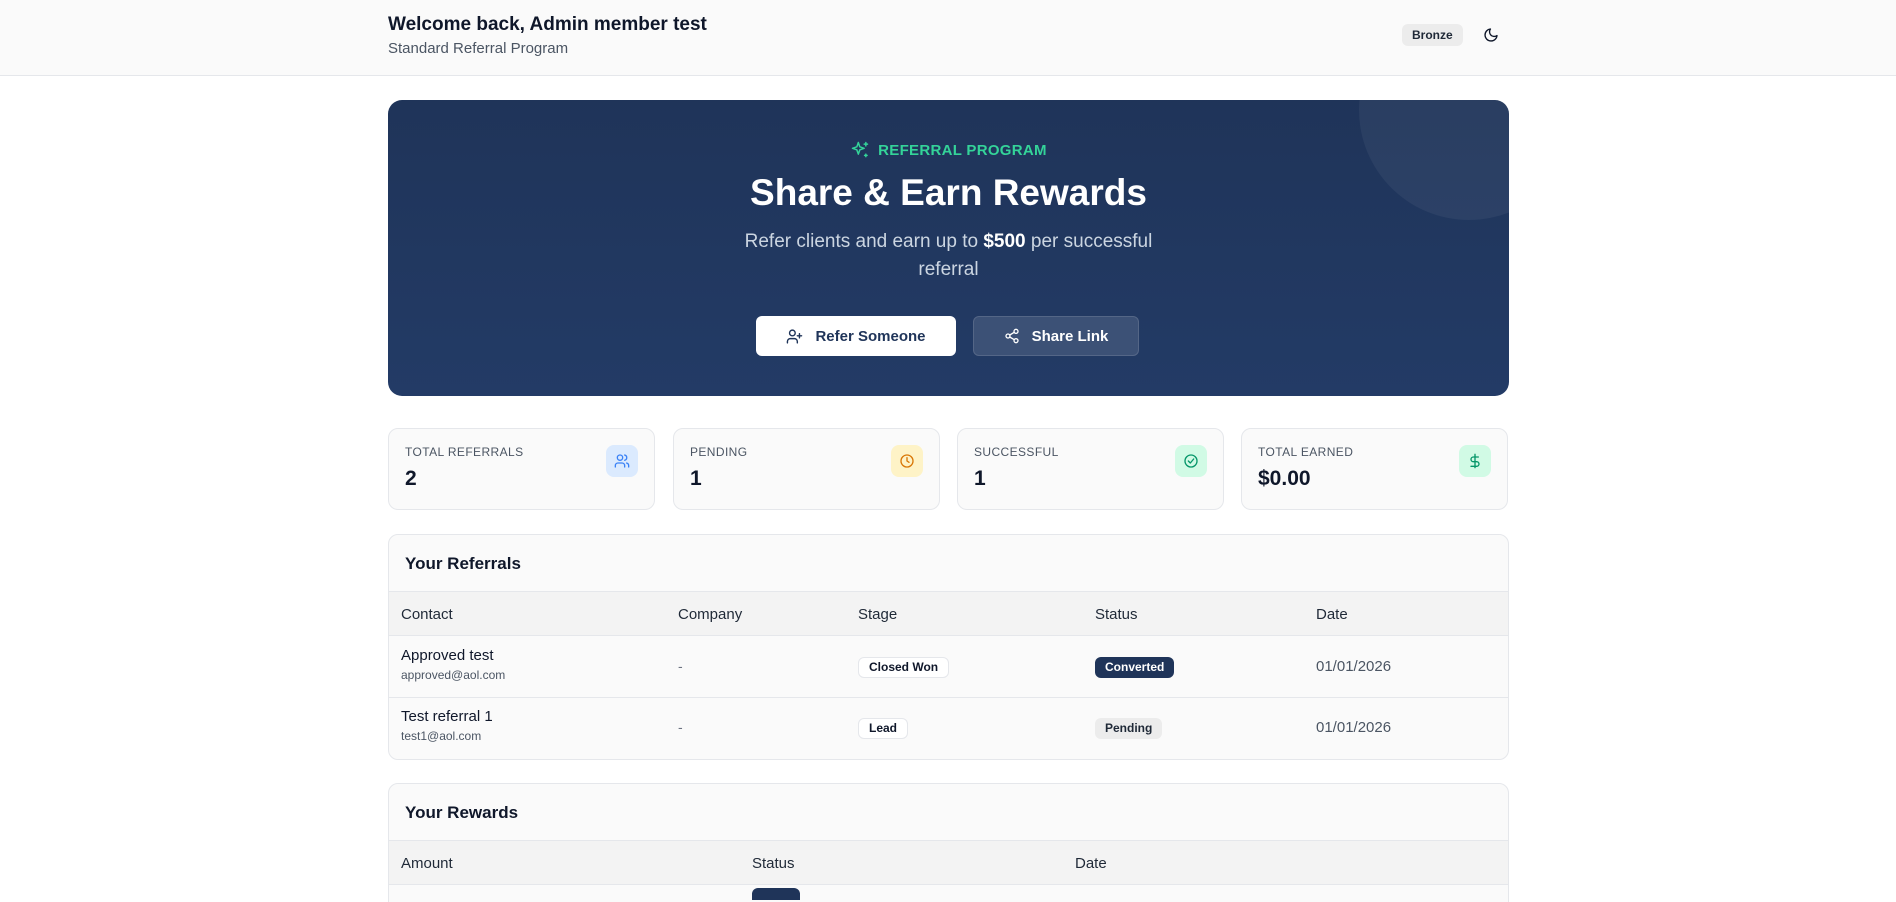 Image resolution: width=1896 pixels, height=902 pixels. I want to click on hero-eyebrow: REFERRAL PROGRAM, so click(948, 150).